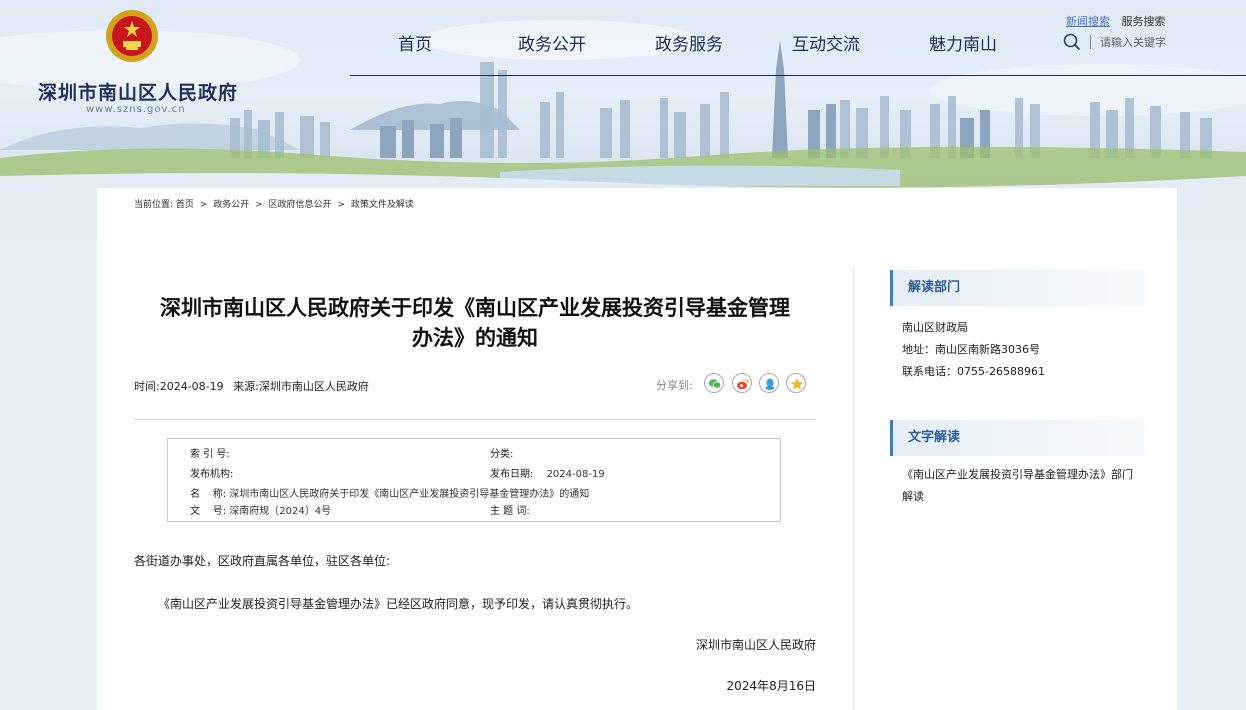 Image resolution: width=1246 pixels, height=710 pixels. I want to click on index-number-row: 索 引 号:, so click(210, 452).